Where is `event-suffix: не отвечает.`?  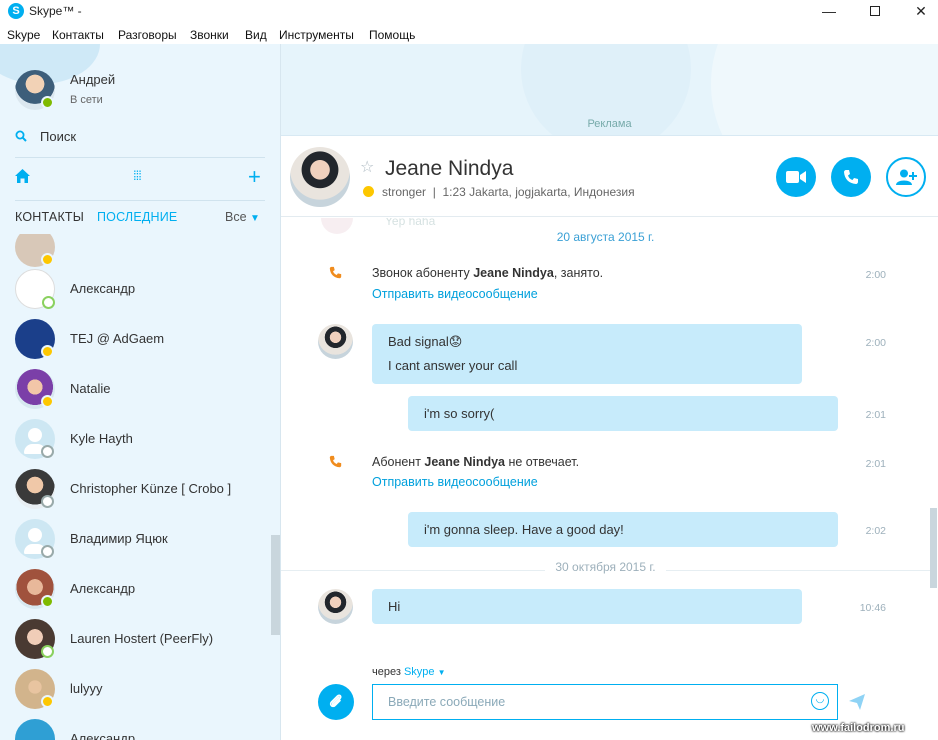 event-suffix: не отвечает. is located at coordinates (542, 462).